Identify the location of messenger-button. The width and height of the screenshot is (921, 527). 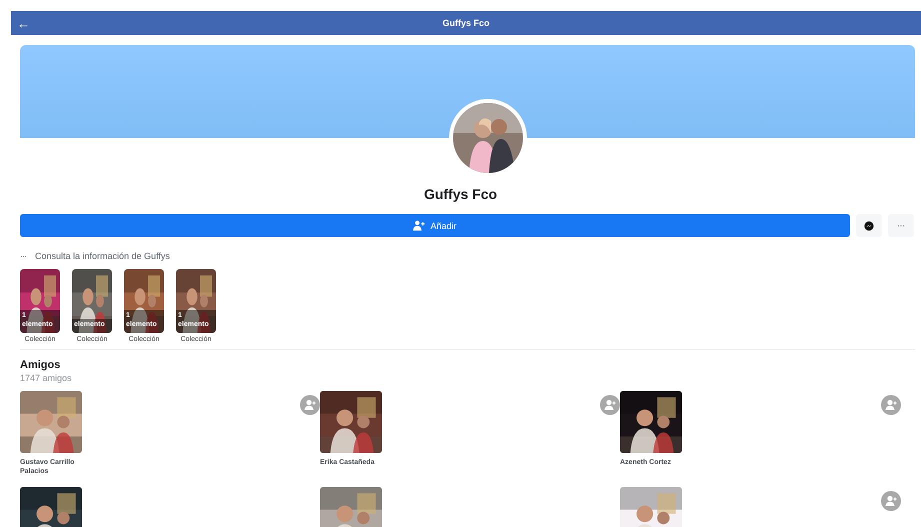
(869, 225).